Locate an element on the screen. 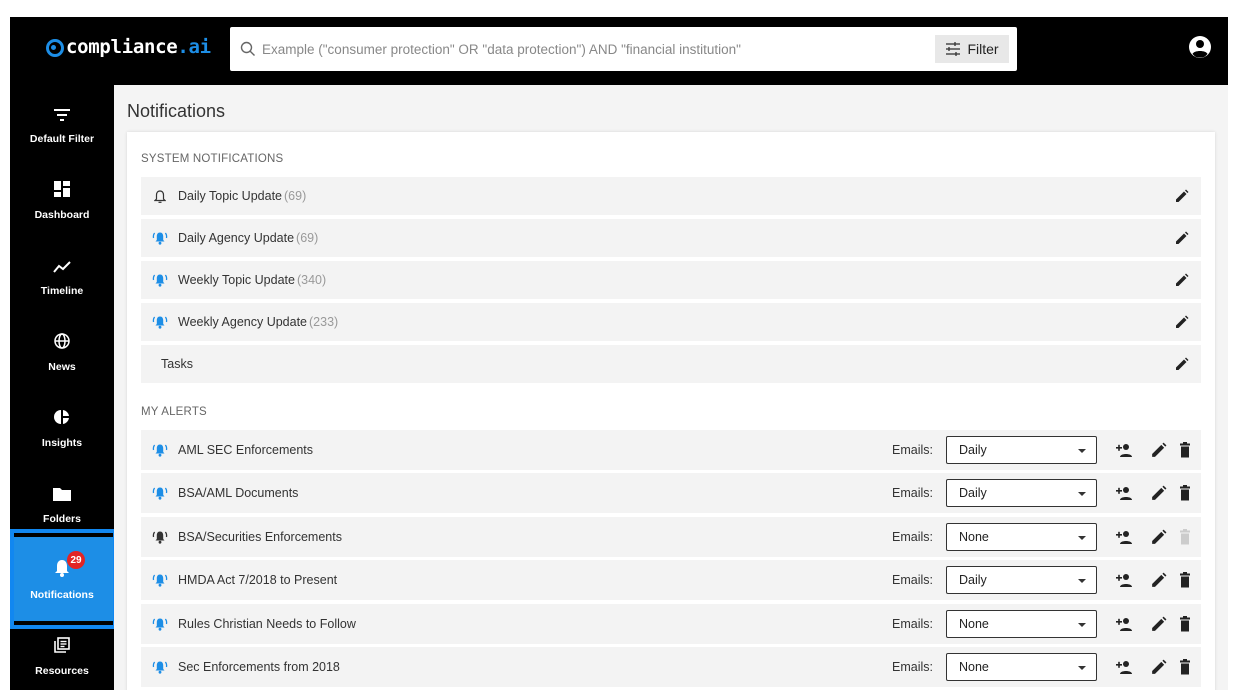  system-notification-row: Weekly Agency Update (233) is located at coordinates (671, 322).